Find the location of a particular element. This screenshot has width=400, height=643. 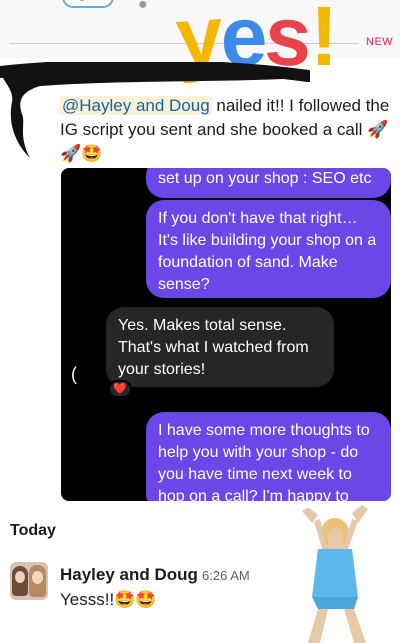

new-messages-label: NEW is located at coordinates (380, 42).